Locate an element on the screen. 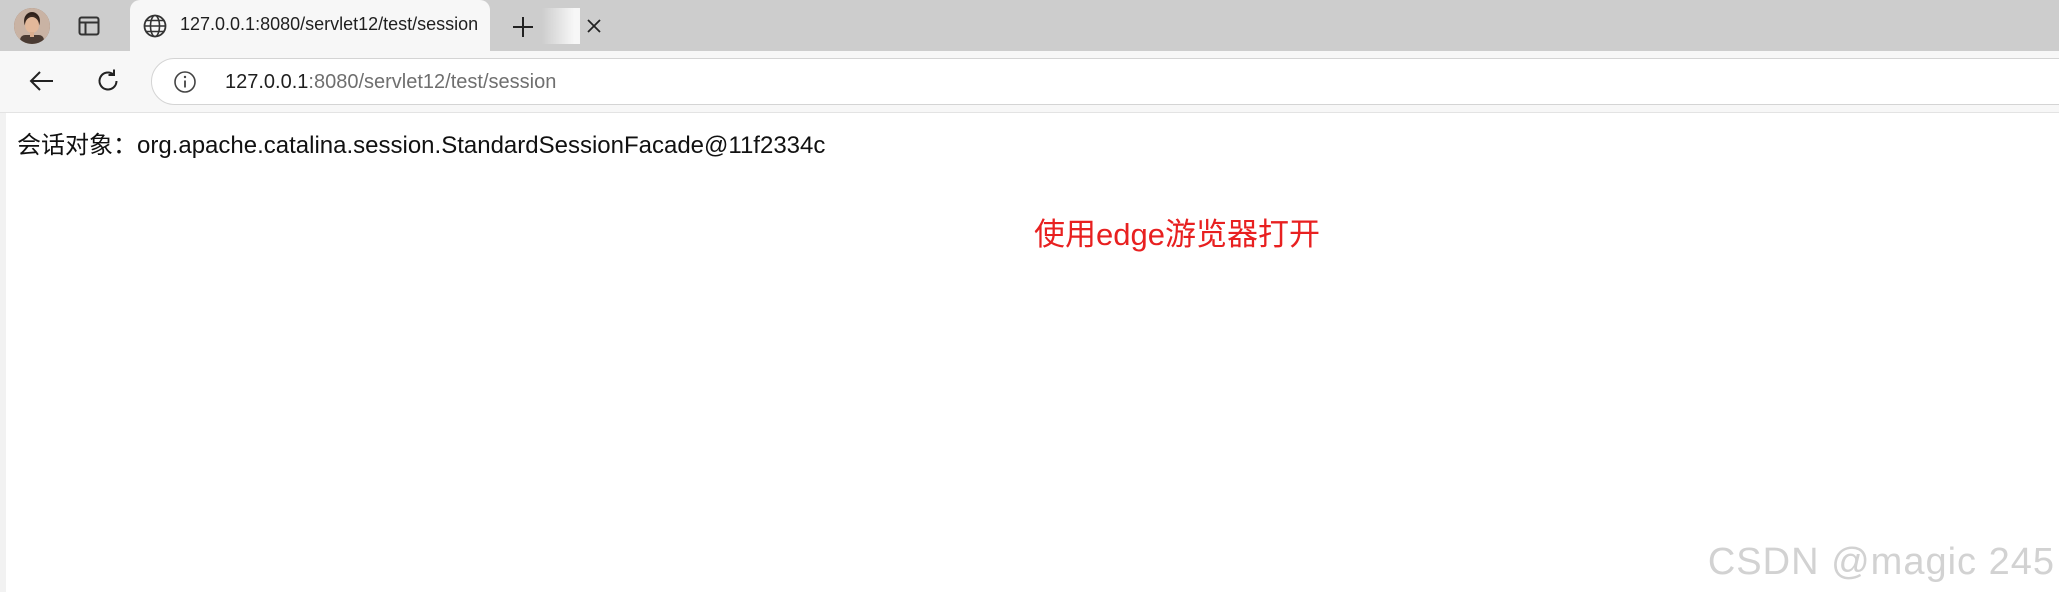 The image size is (2059, 592). reload-icon is located at coordinates (108, 80).